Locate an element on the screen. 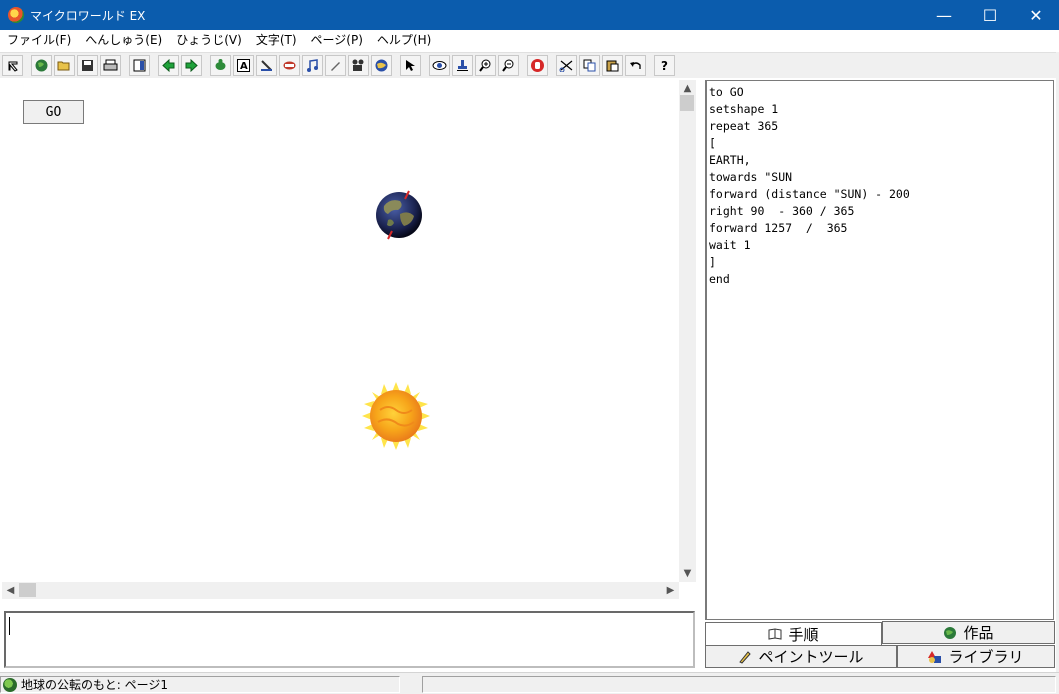 The width and height of the screenshot is (1059, 694). text-box-icon: A is located at coordinates (243, 65).